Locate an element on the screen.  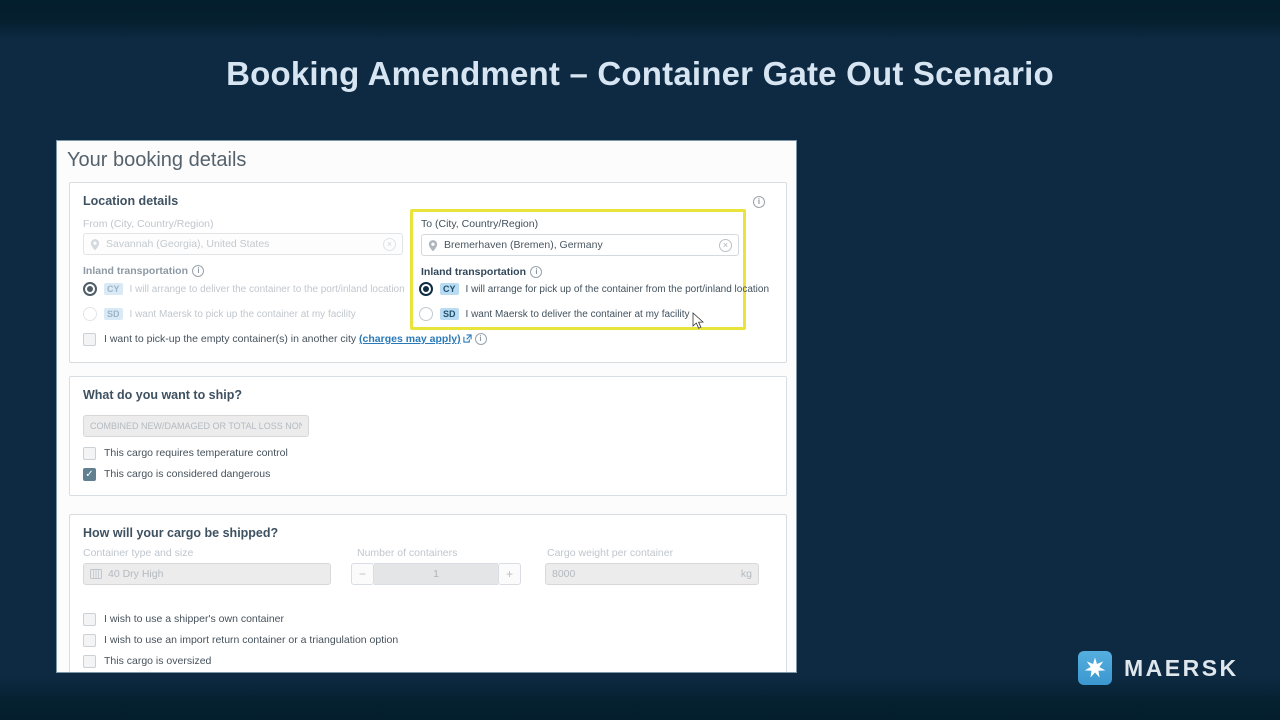
dangerous-cargo-row: ✓ This cargo is considered dangerous is located at coordinates (176, 474).